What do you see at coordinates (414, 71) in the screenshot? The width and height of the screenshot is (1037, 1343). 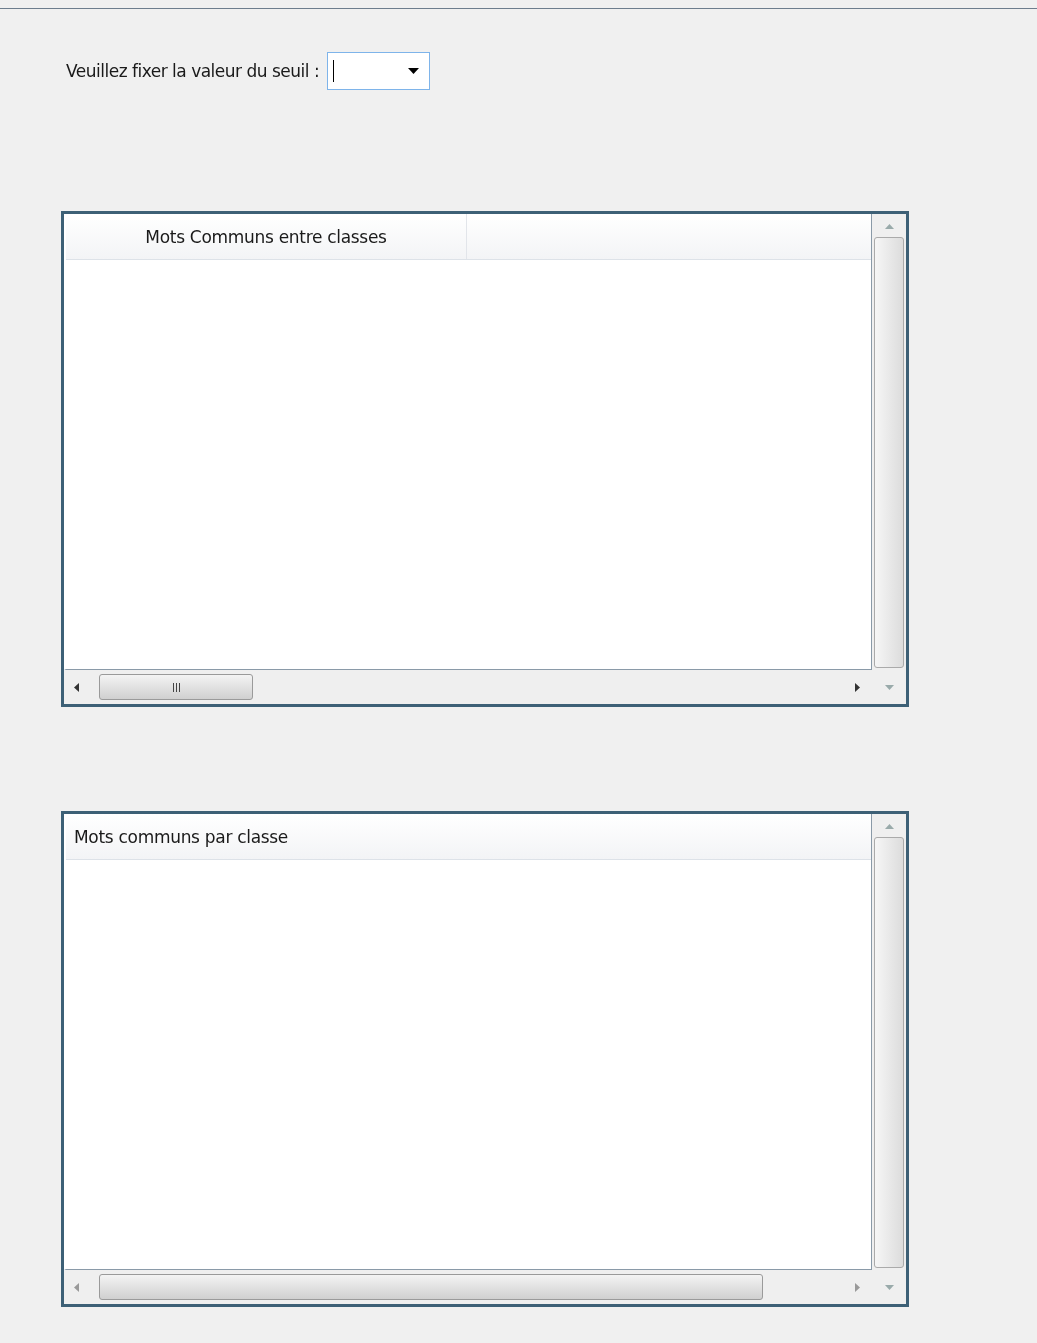 I see `dropdown-arrow-icon` at bounding box center [414, 71].